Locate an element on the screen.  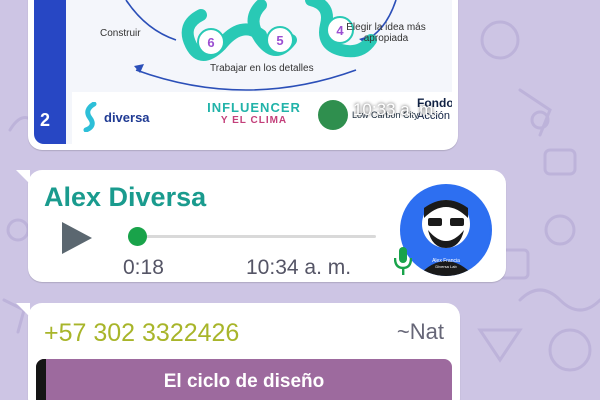
sender-phone: +57 302 3322426 is located at coordinates (141, 333).